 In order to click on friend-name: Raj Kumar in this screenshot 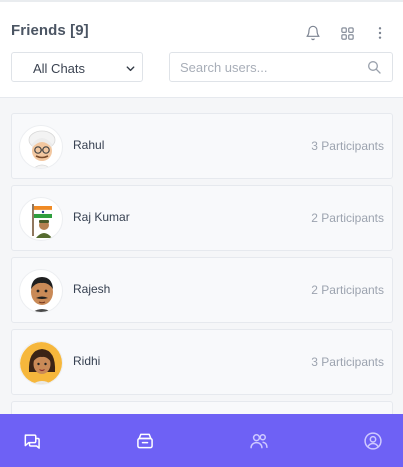, I will do `click(101, 217)`.